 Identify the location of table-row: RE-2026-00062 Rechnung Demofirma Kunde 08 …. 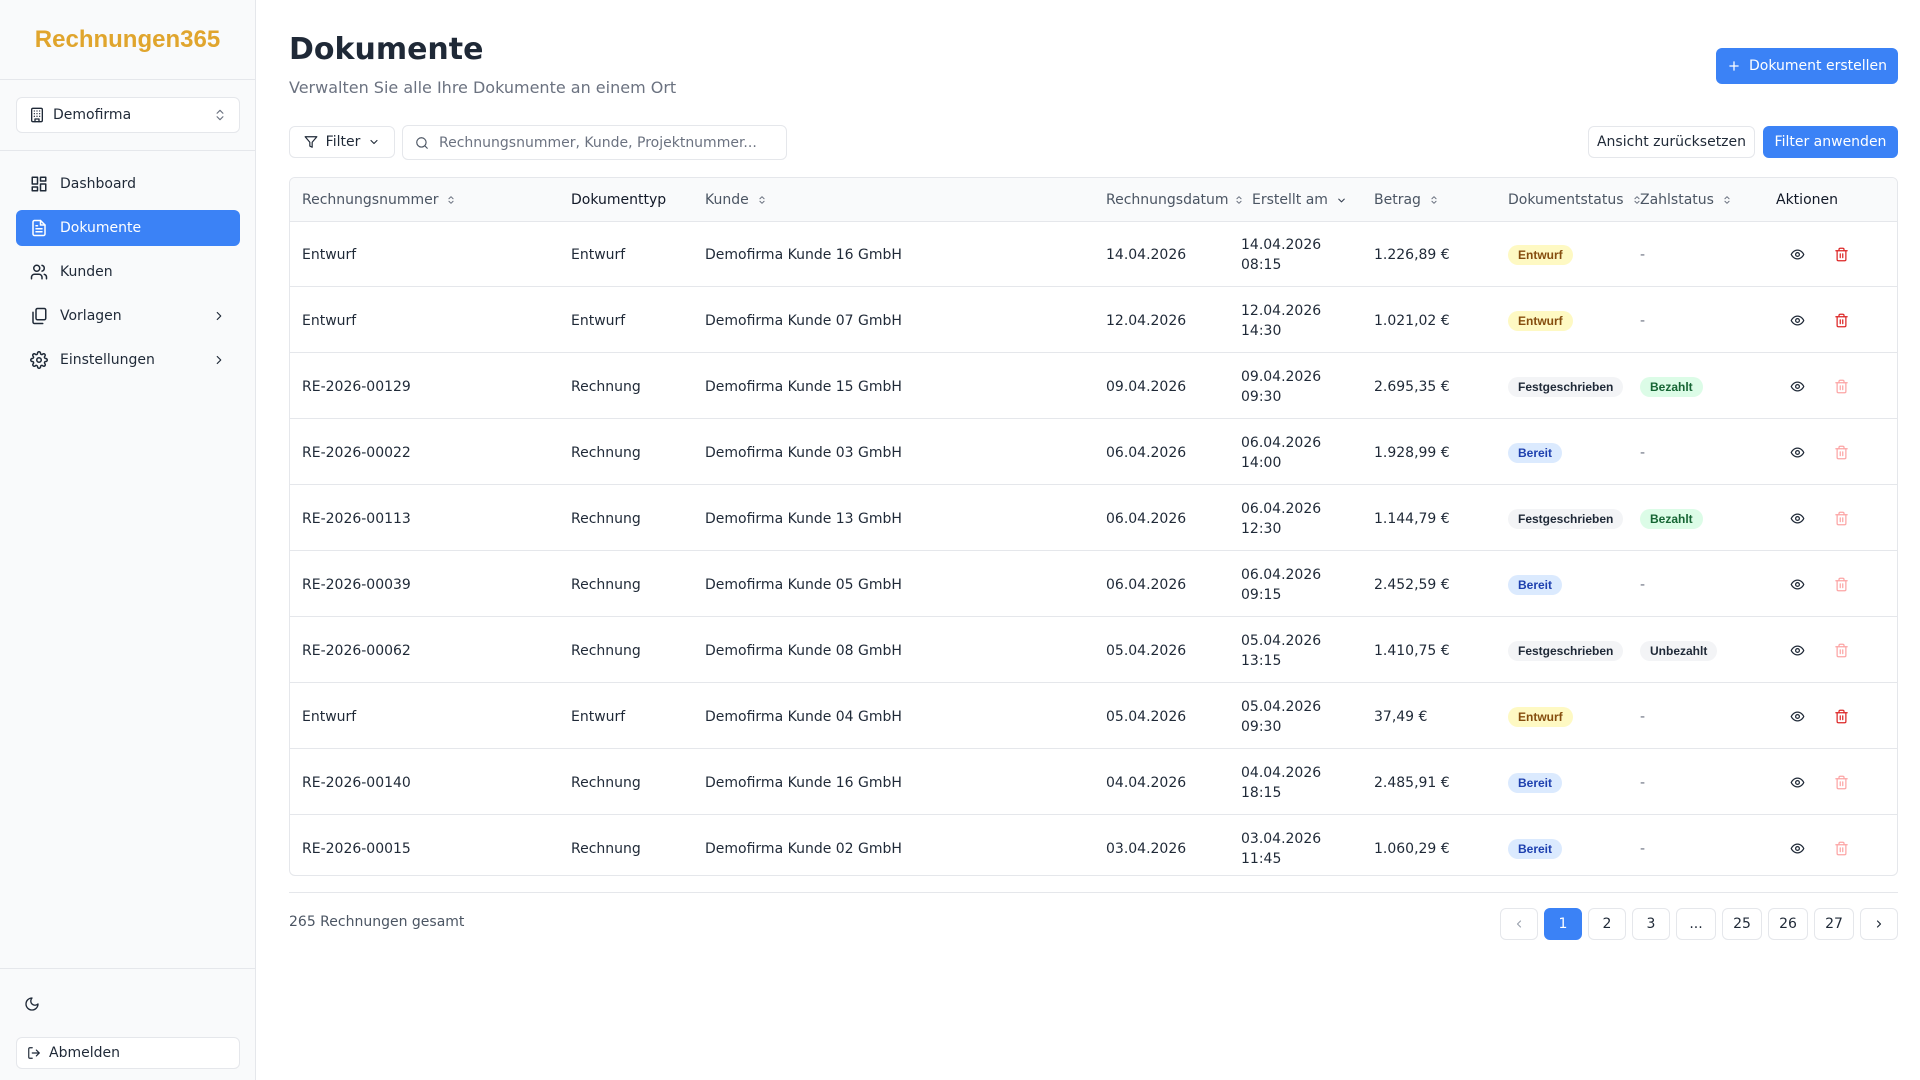
(1093, 650).